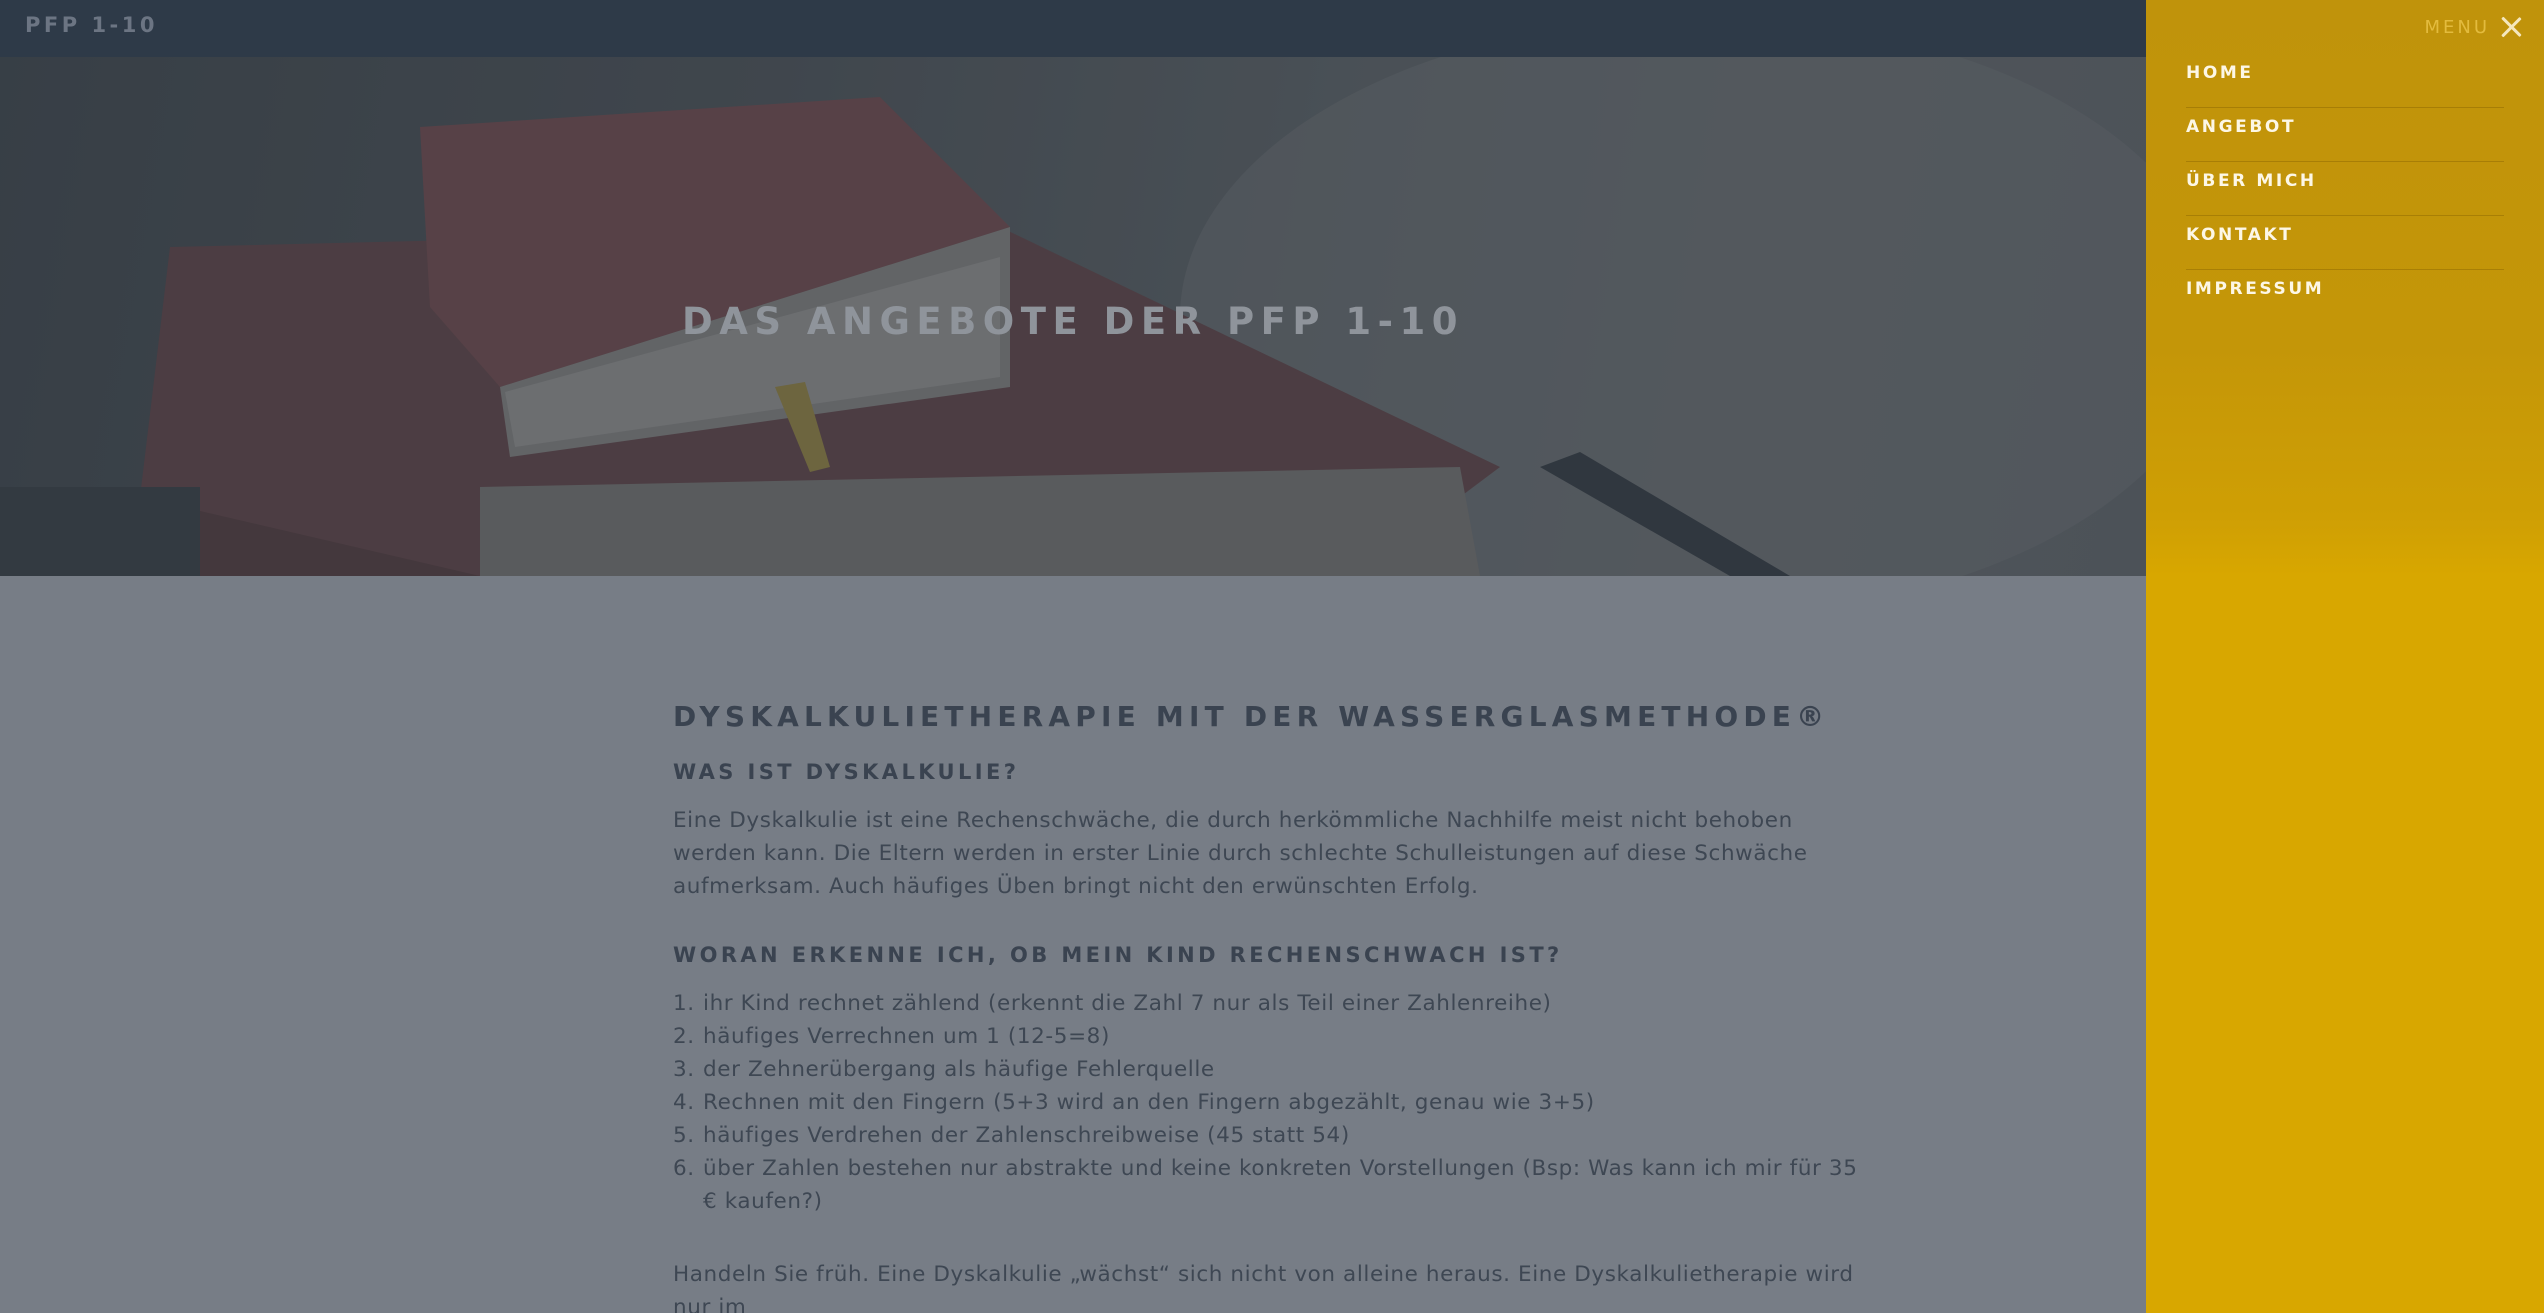  I want to click on site-brand: PFP 1-10, so click(91, 25).